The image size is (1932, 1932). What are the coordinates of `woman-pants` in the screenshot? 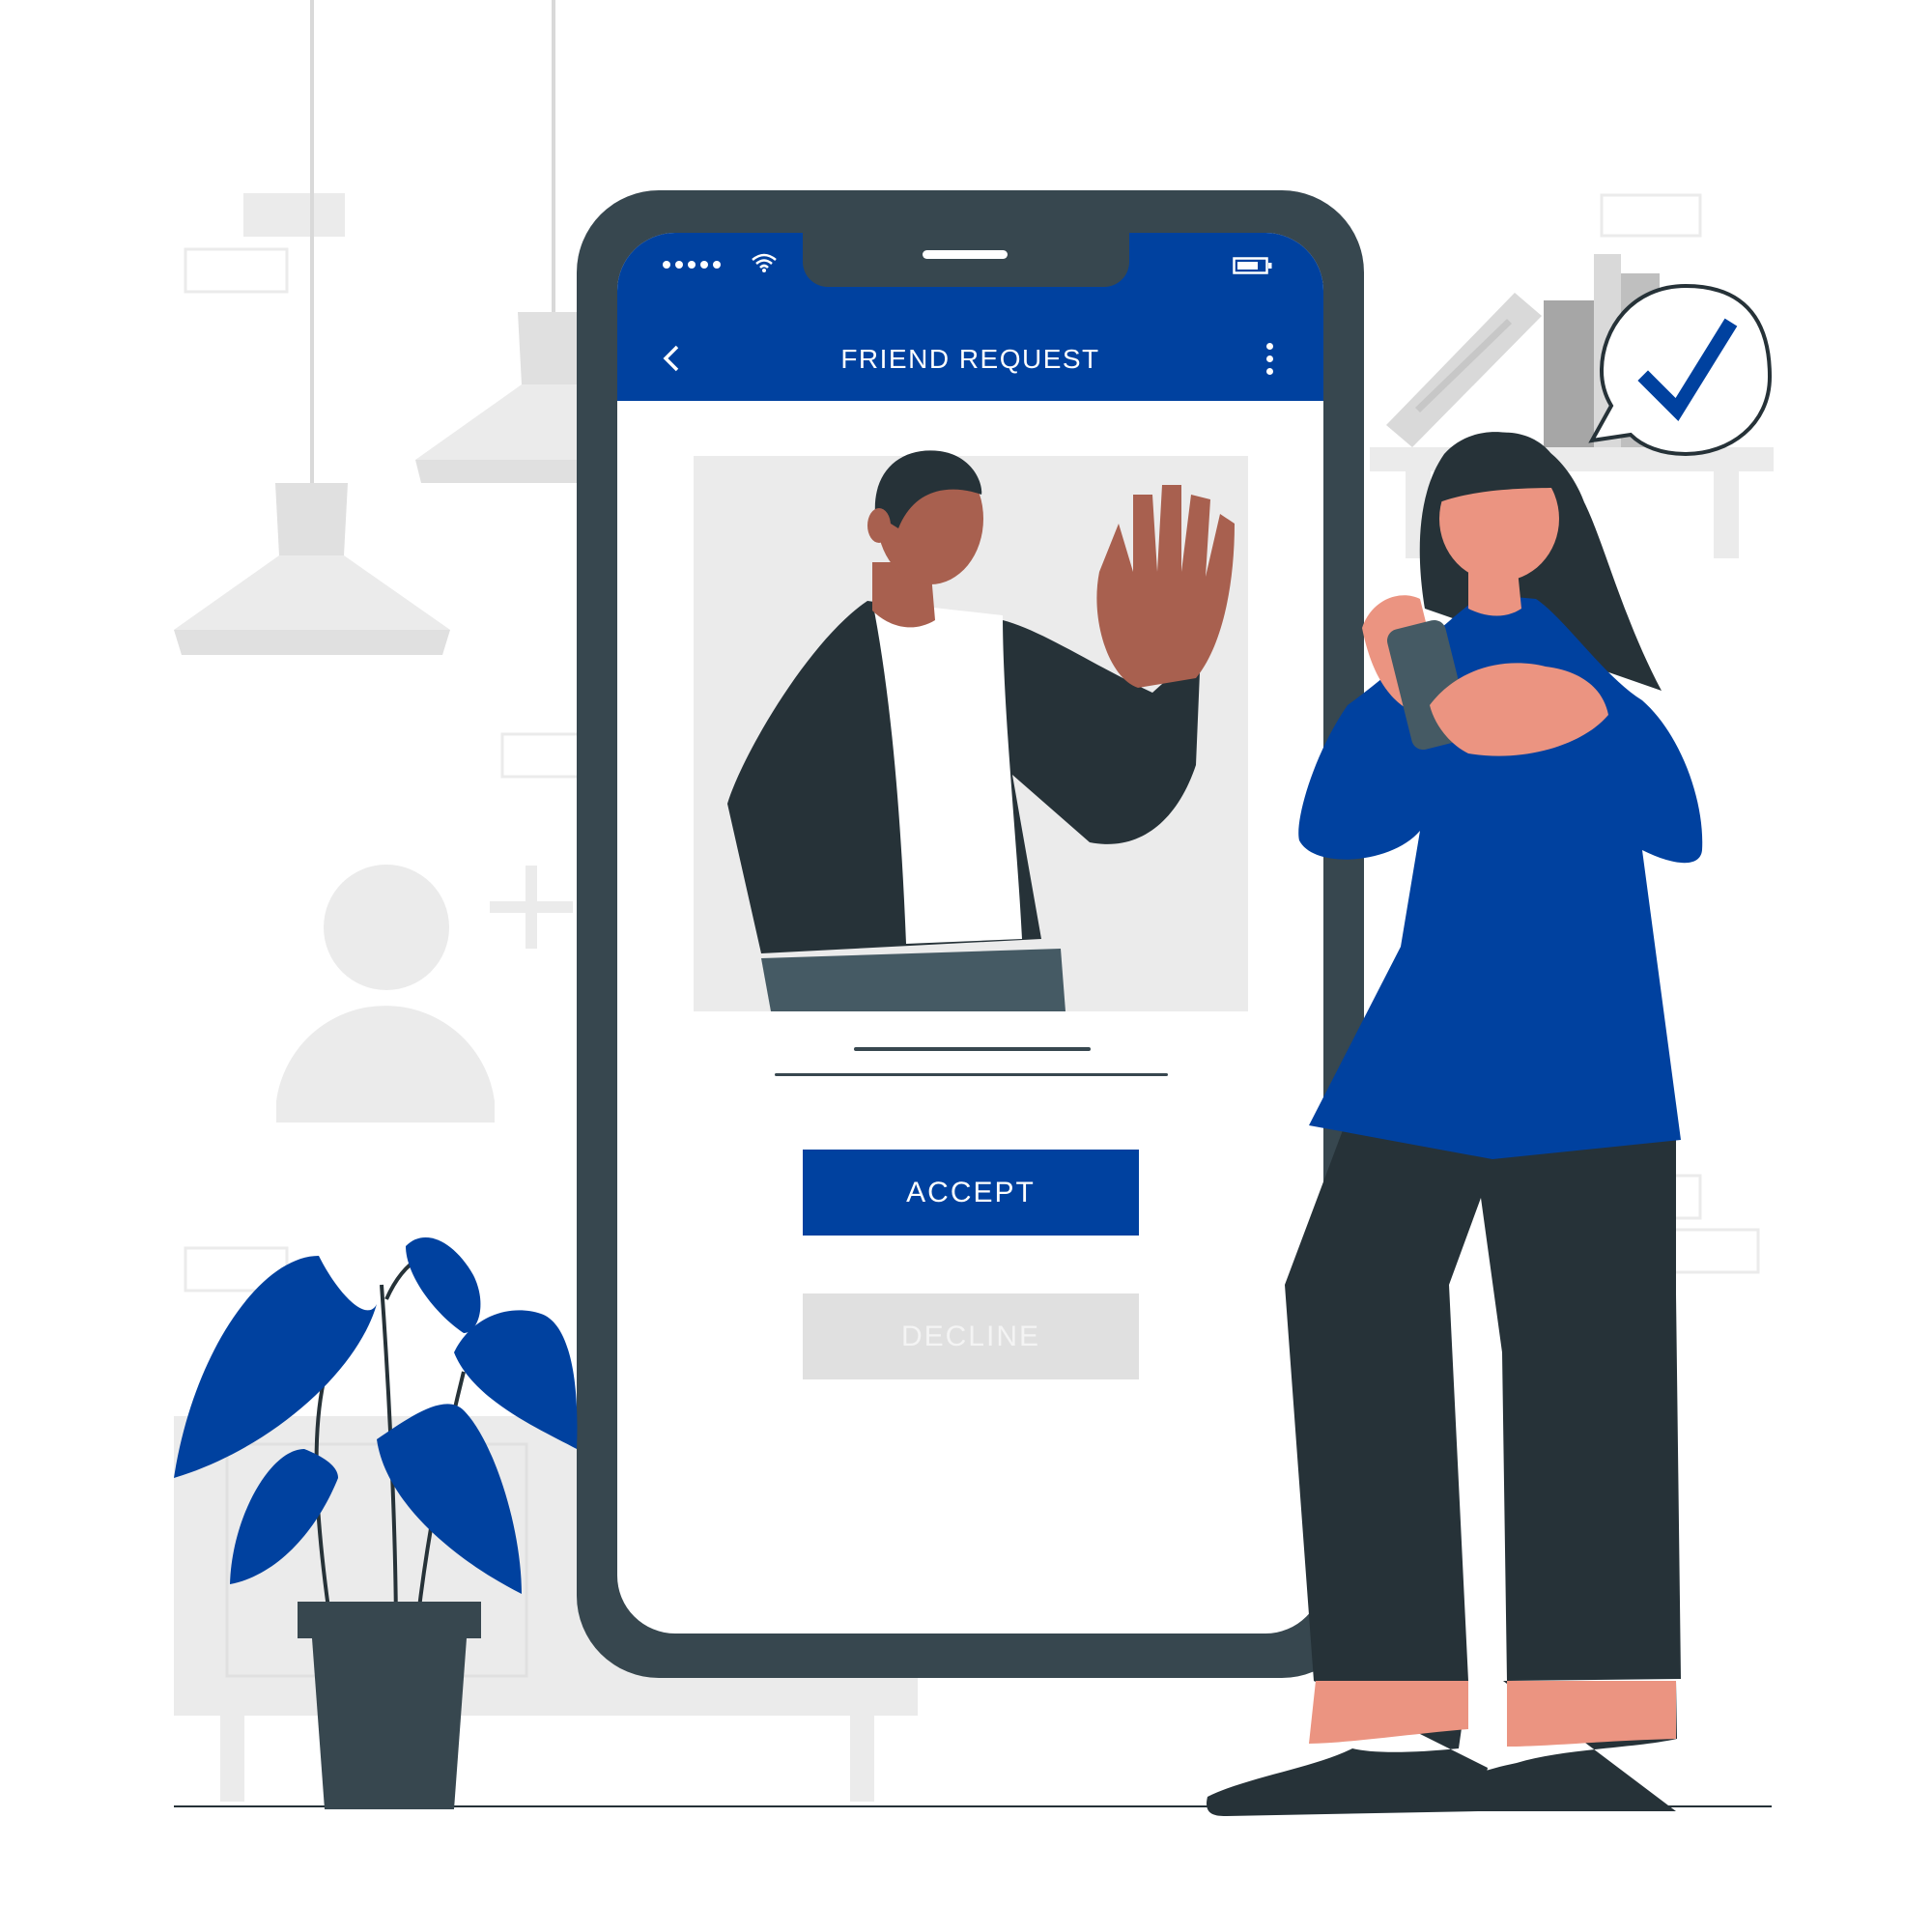 It's located at (1483, 1405).